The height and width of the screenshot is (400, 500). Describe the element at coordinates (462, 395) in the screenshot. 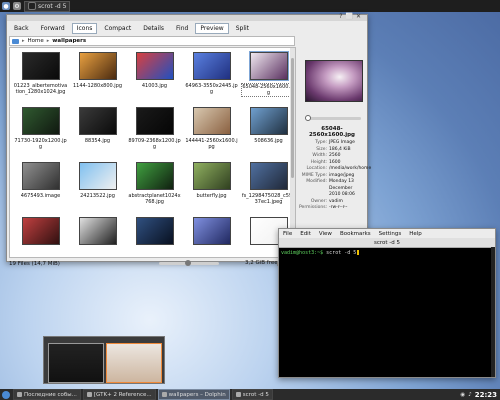

I see `network-icon: ◉` at that location.